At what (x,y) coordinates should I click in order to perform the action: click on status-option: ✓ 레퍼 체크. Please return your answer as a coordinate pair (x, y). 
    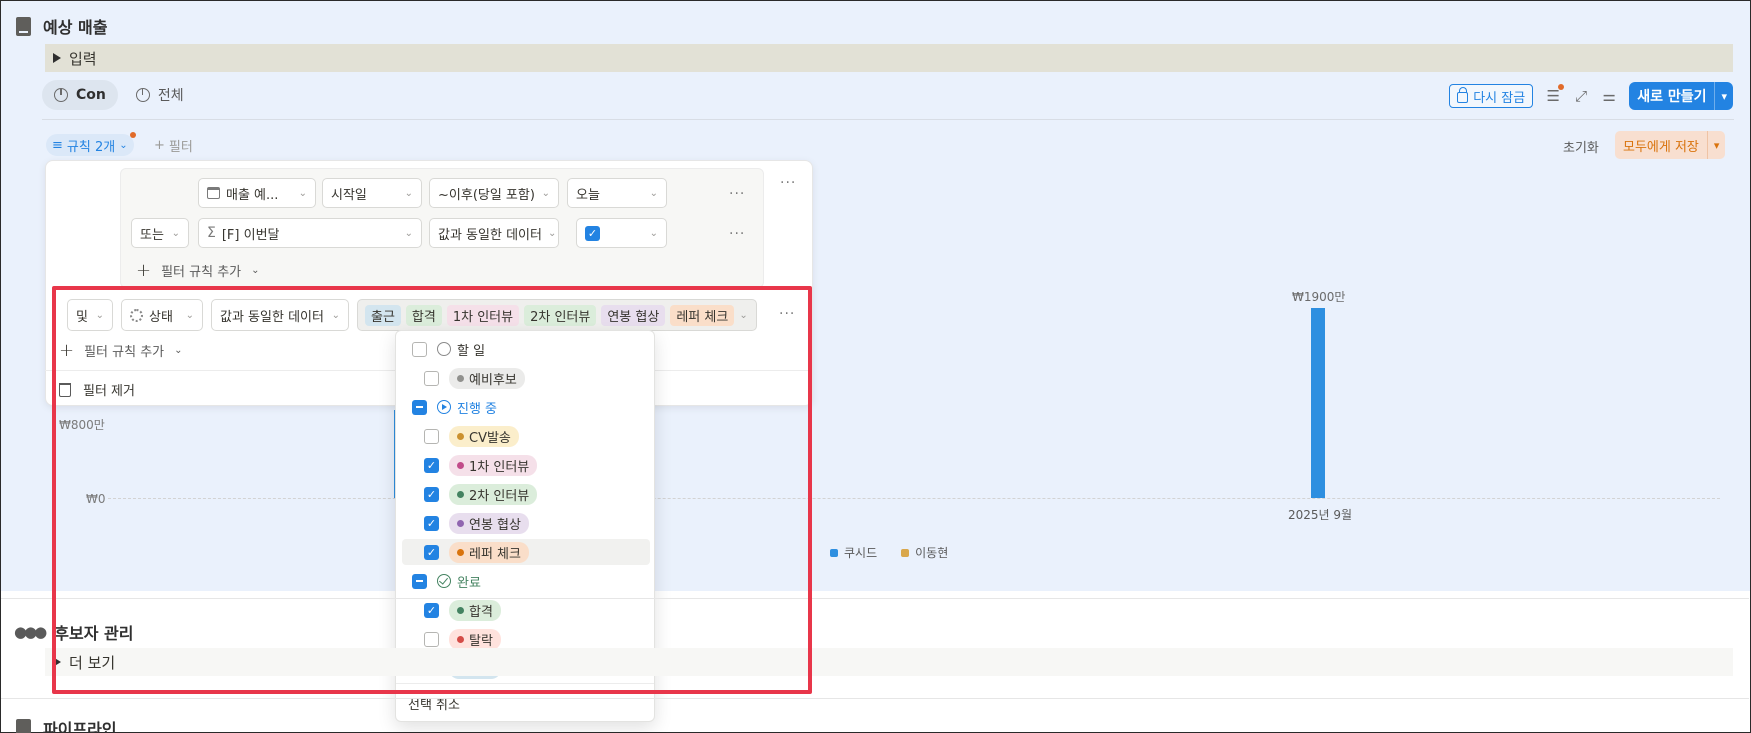
    Looking at the image, I should click on (526, 552).